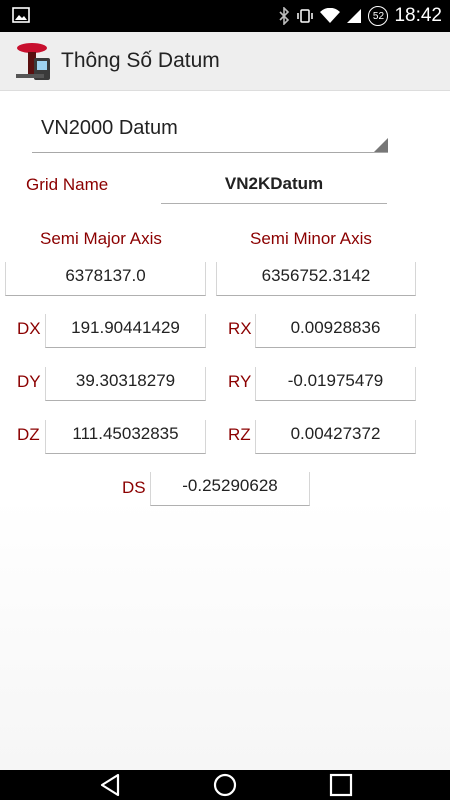 The image size is (450, 800). What do you see at coordinates (225, 61) in the screenshot?
I see `app-bar: Thông Số Datum` at bounding box center [225, 61].